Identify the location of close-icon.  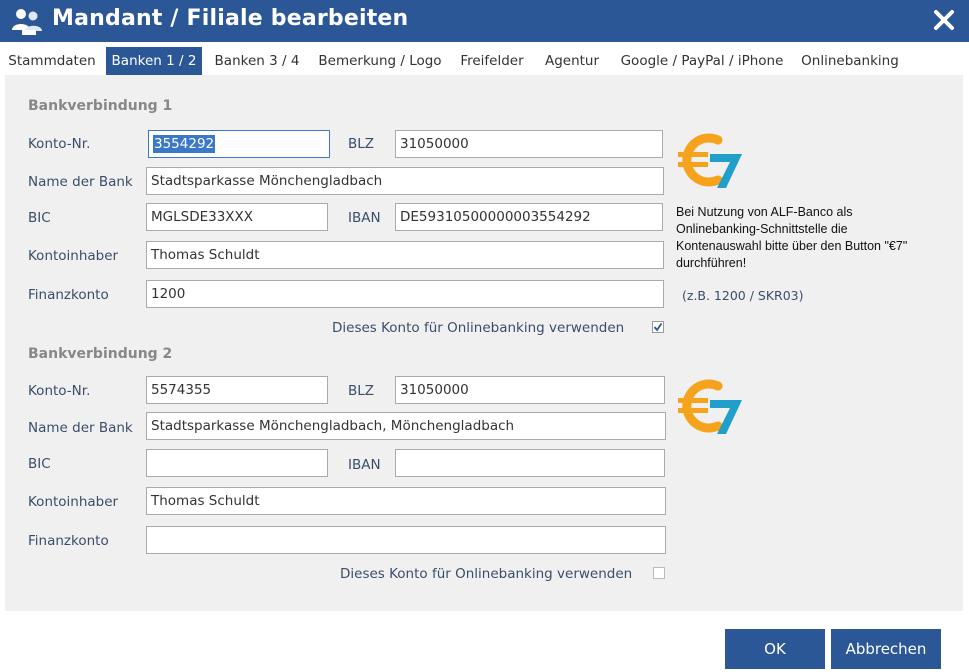
(944, 20).